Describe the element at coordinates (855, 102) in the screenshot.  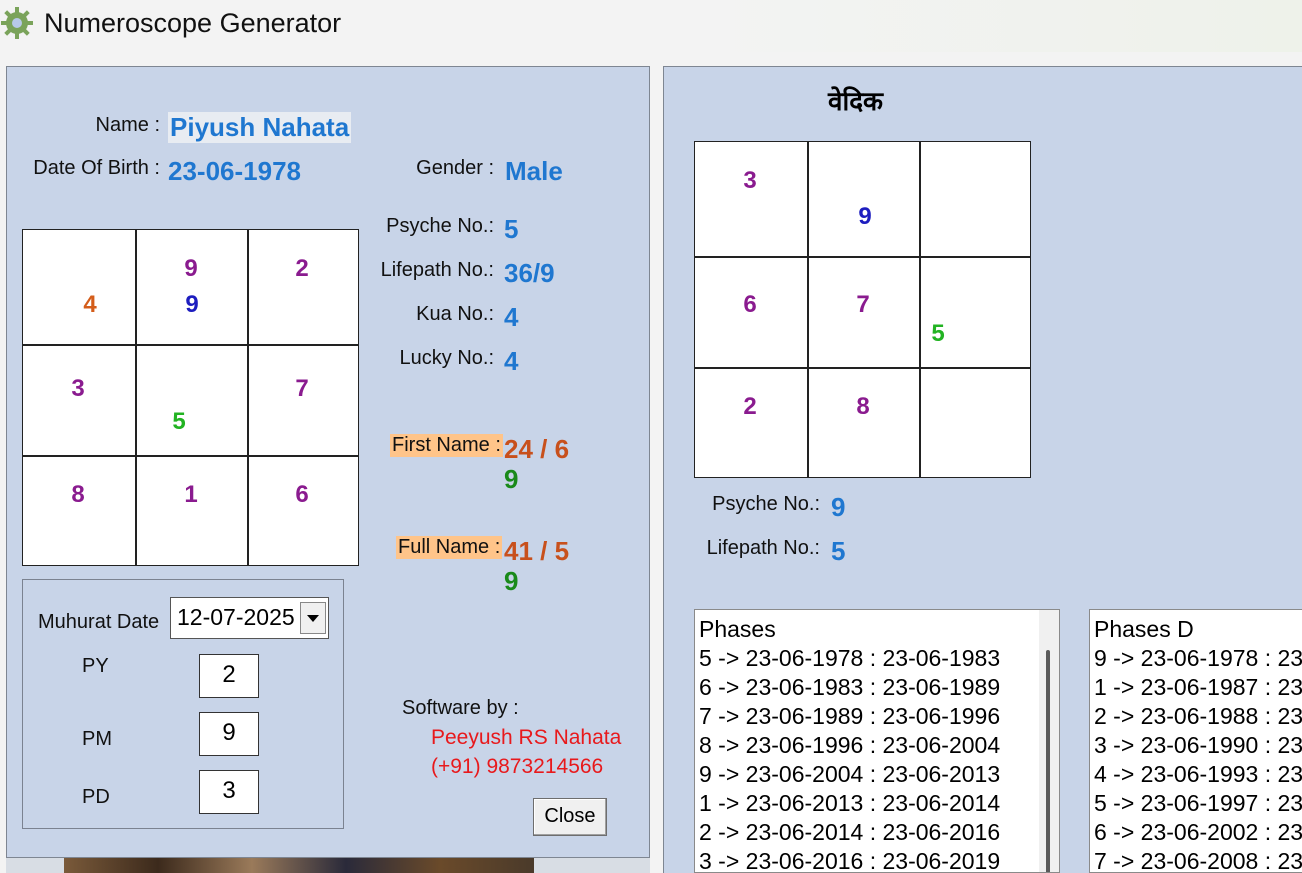
I see `vedic-heading: वेदिक` at that location.